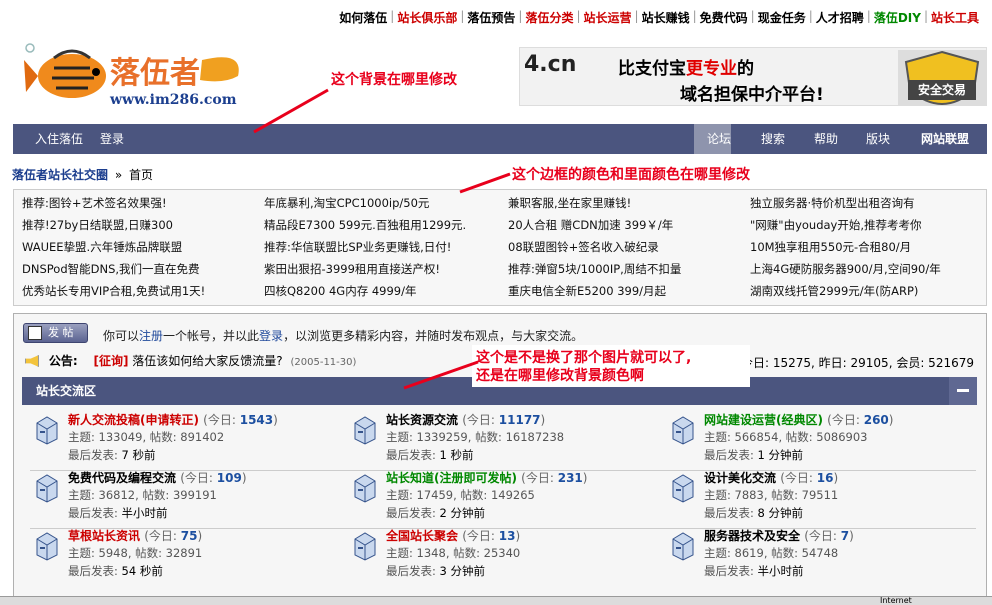  What do you see at coordinates (141, 247) in the screenshot?
I see `text-ad-link: WAUEE挚盟.六年锤炼品牌联盟` at bounding box center [141, 247].